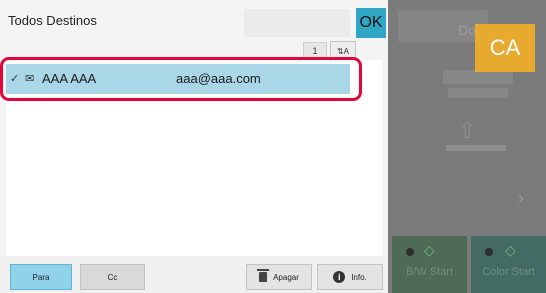 The image size is (546, 293). Describe the element at coordinates (371, 23) in the screenshot. I see `ok-button: OK` at that location.